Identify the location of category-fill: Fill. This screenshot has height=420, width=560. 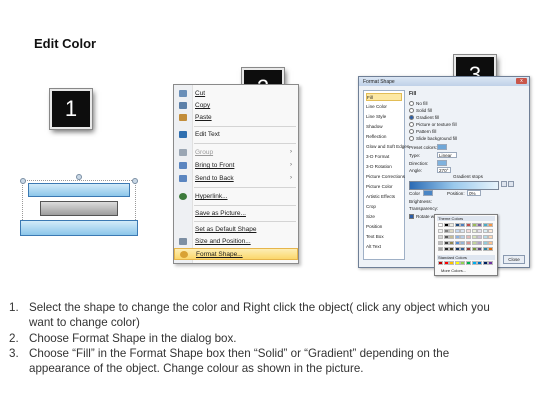
(384, 97).